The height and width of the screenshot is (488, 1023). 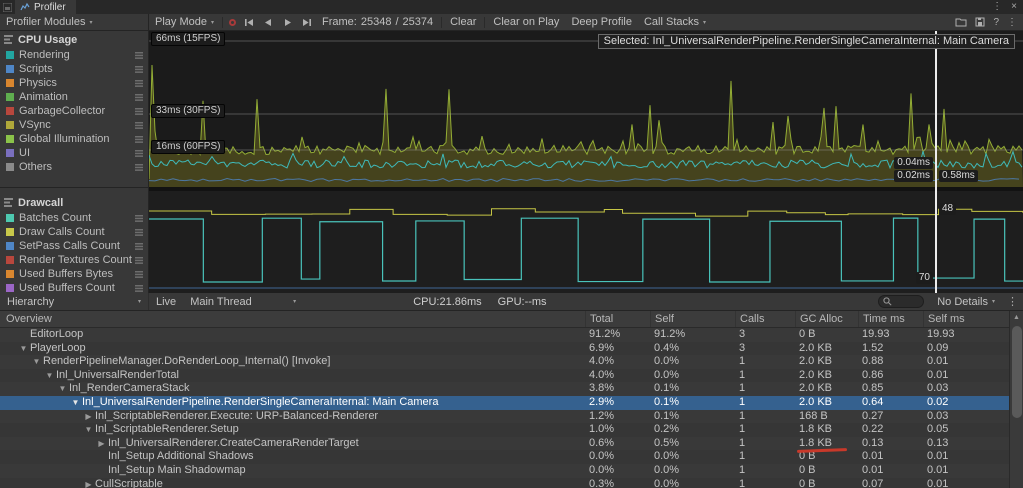 I want to click on title-bar: Profiler ⋮ ×, so click(x=511, y=7).